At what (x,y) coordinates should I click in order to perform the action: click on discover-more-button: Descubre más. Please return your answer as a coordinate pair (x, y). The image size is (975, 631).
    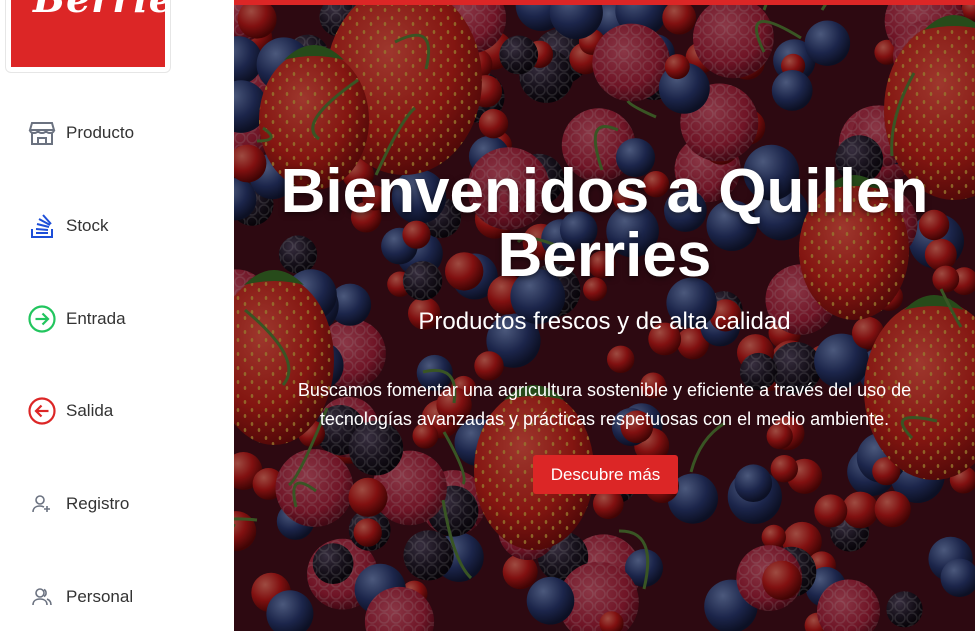
    Looking at the image, I should click on (605, 474).